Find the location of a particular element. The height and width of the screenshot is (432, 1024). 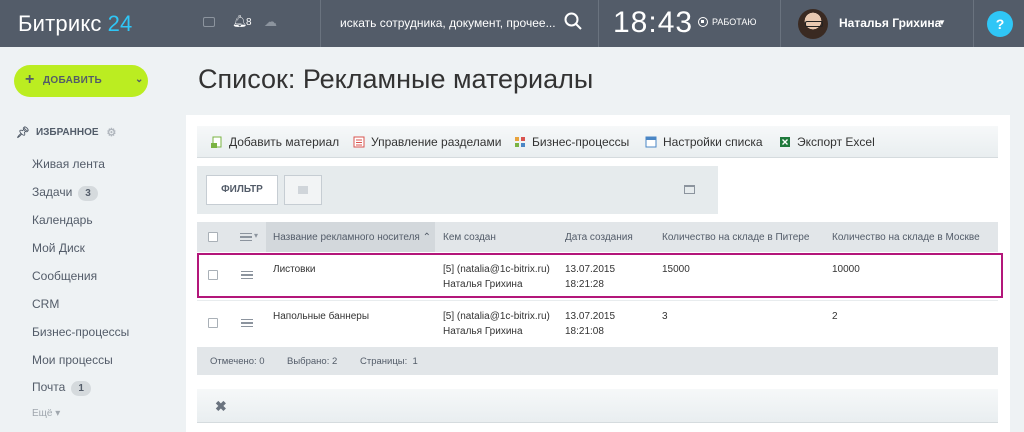

row-menu-icon is located at coordinates (247, 323).